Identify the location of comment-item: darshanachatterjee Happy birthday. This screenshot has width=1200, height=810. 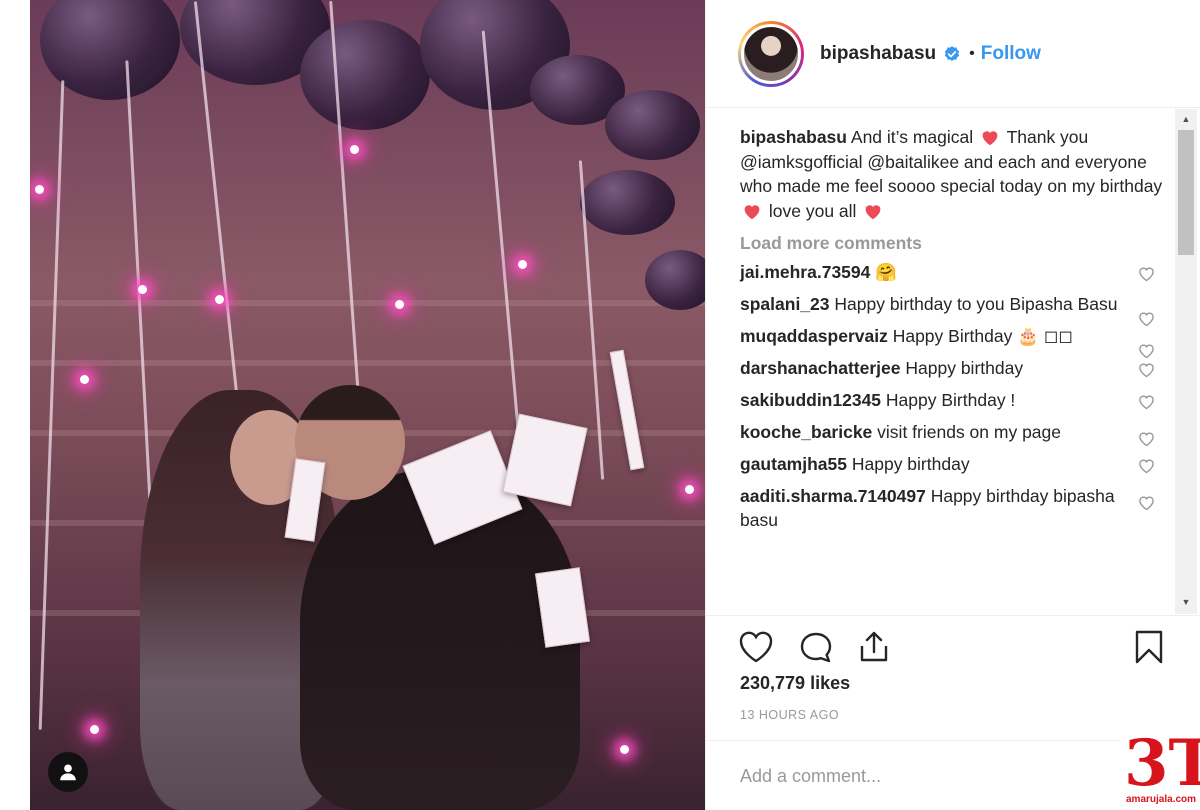
(959, 368).